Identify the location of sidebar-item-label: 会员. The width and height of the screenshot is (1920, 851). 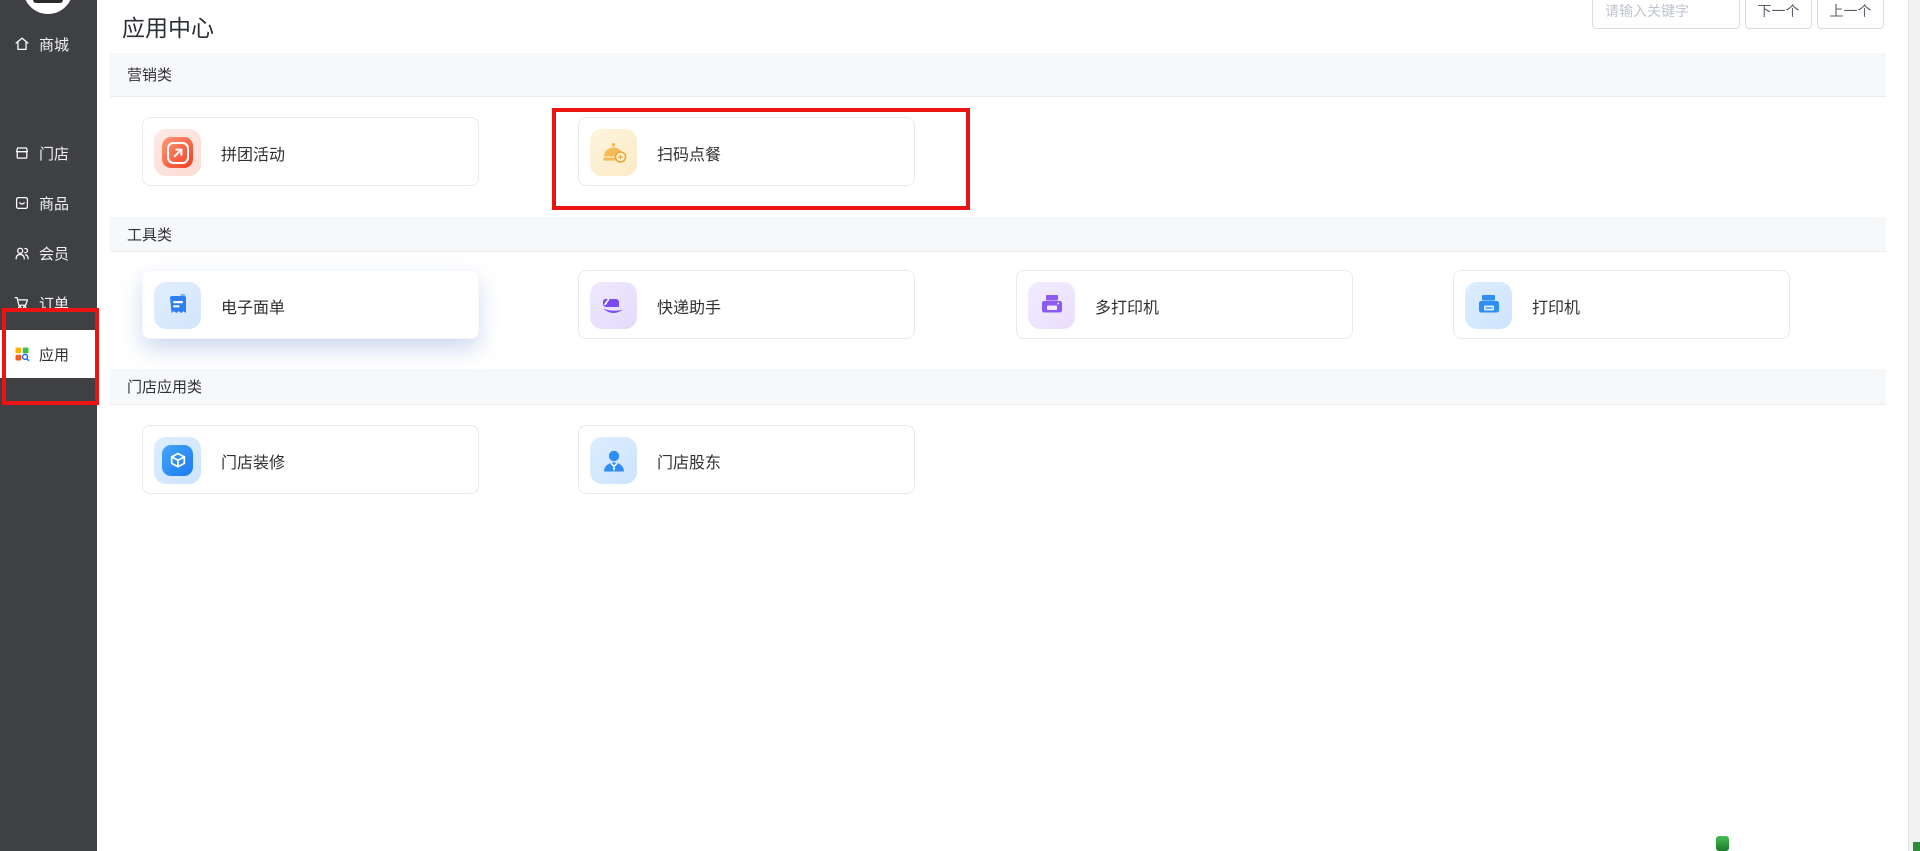
(54, 254).